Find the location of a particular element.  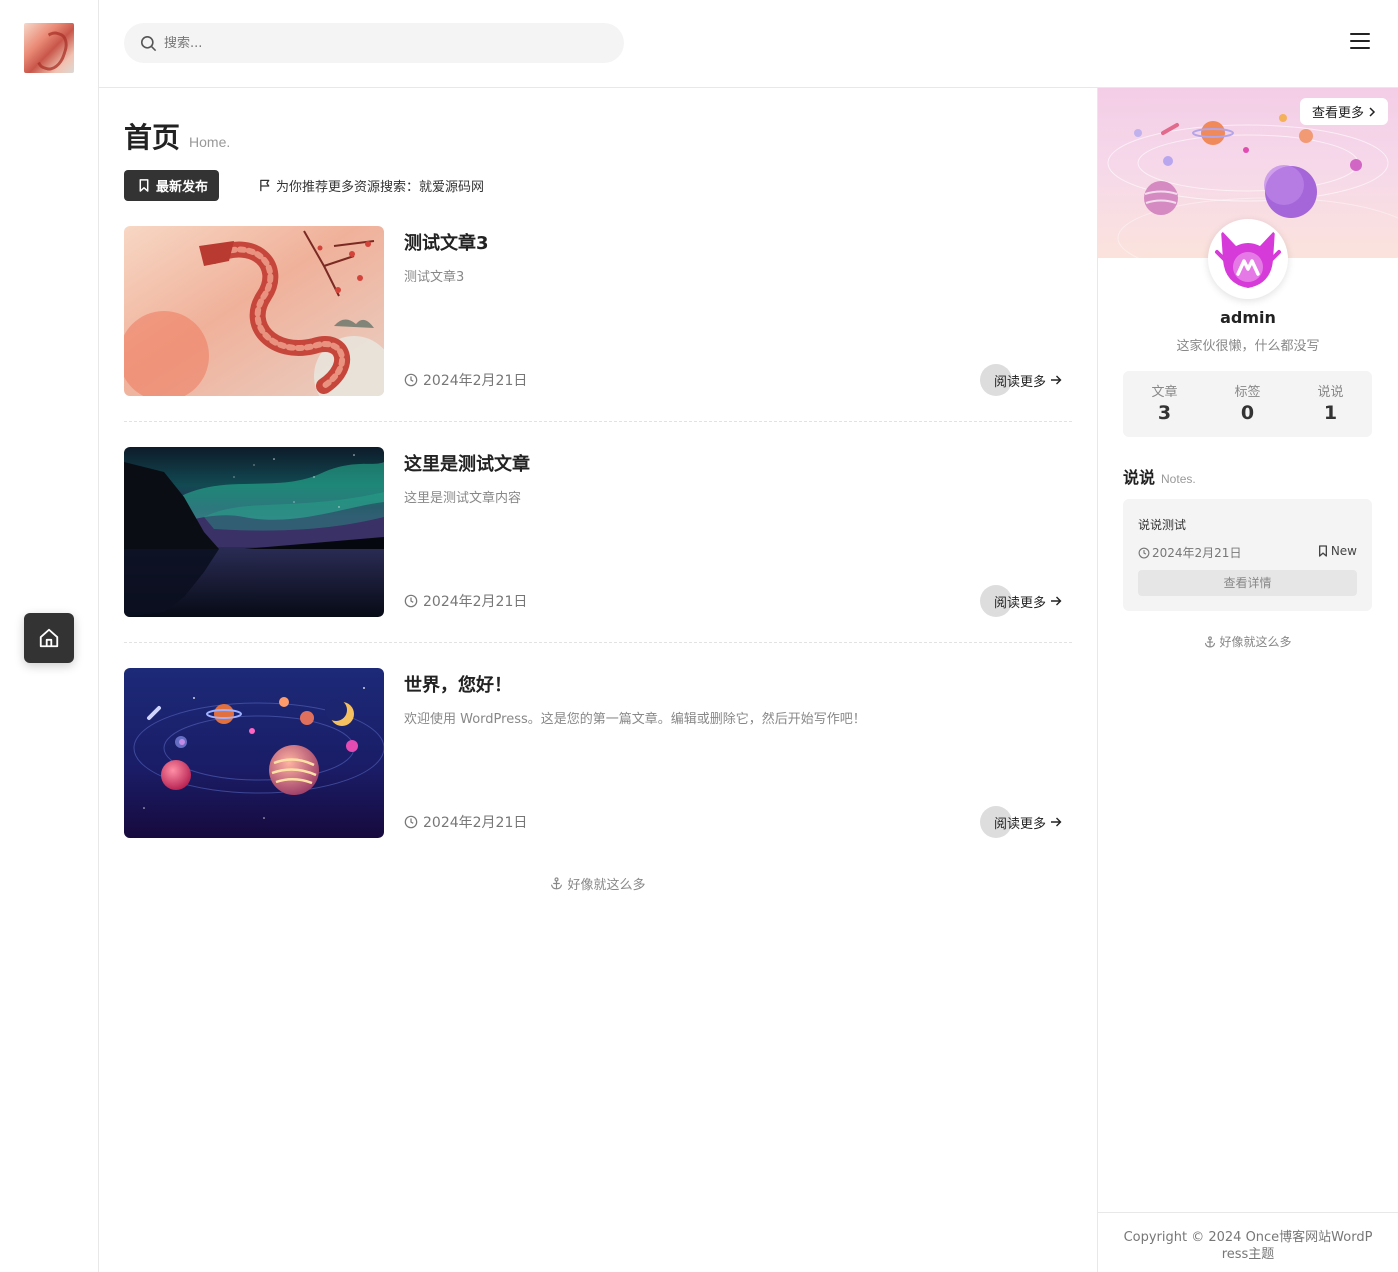

stat-posts: 文章 3 is located at coordinates (1164, 404).